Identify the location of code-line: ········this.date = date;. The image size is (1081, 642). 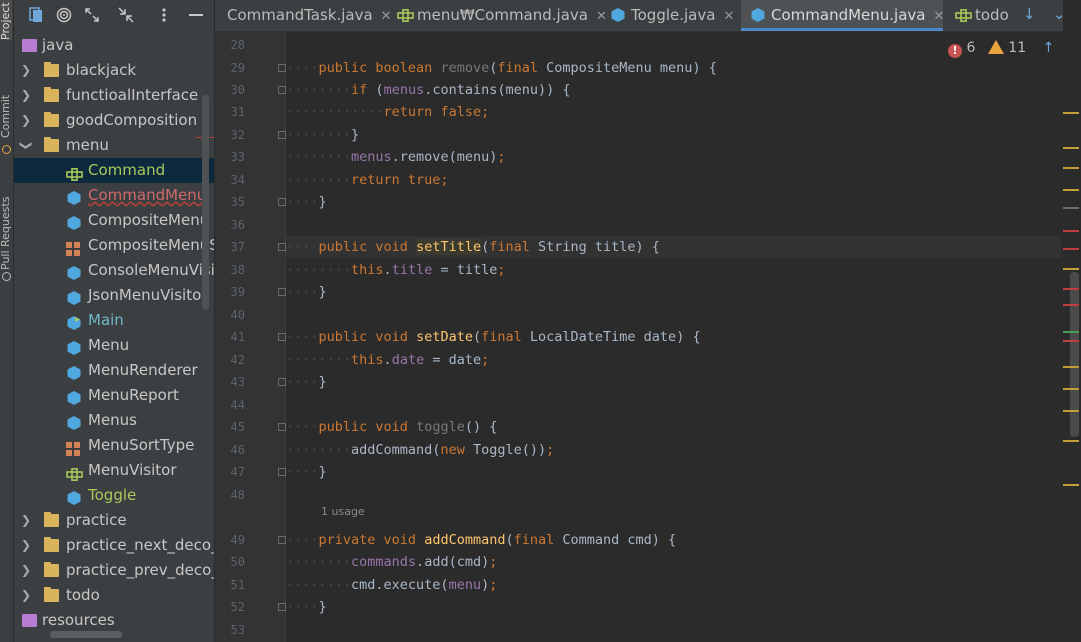
(673, 360).